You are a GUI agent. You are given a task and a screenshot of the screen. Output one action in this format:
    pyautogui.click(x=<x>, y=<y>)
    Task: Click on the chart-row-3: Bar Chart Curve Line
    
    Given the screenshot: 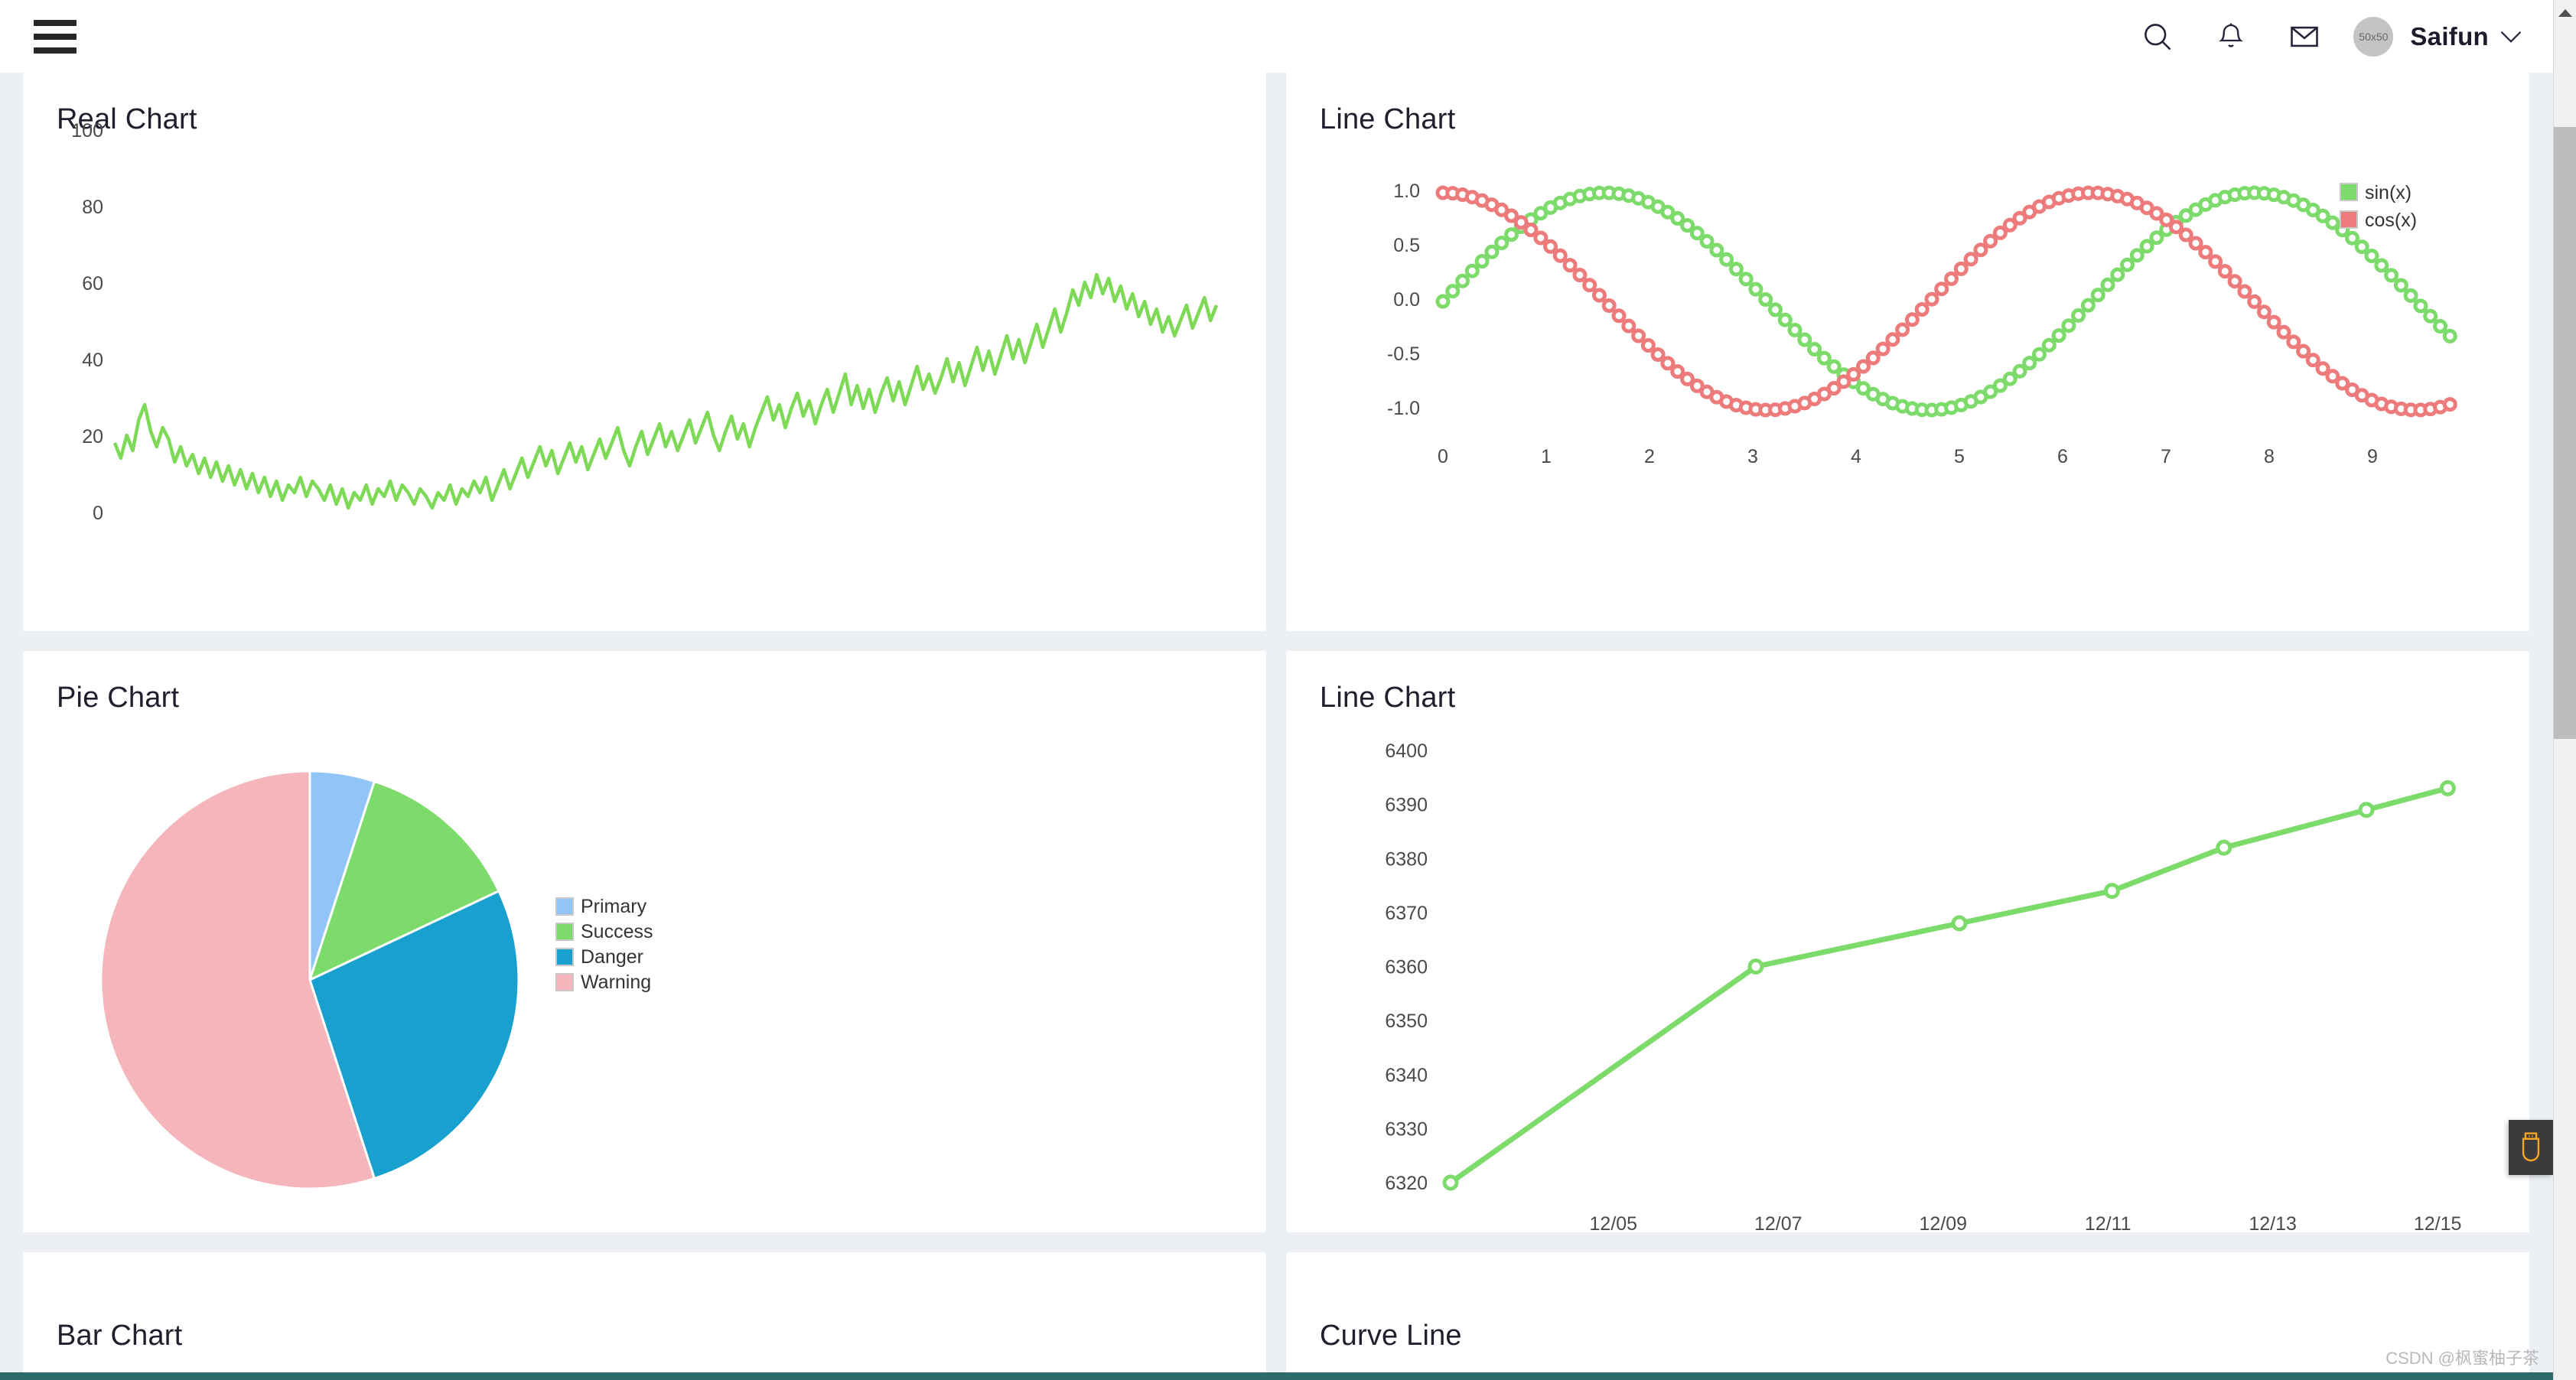 What is the action you would take?
    pyautogui.click(x=1276, y=1316)
    